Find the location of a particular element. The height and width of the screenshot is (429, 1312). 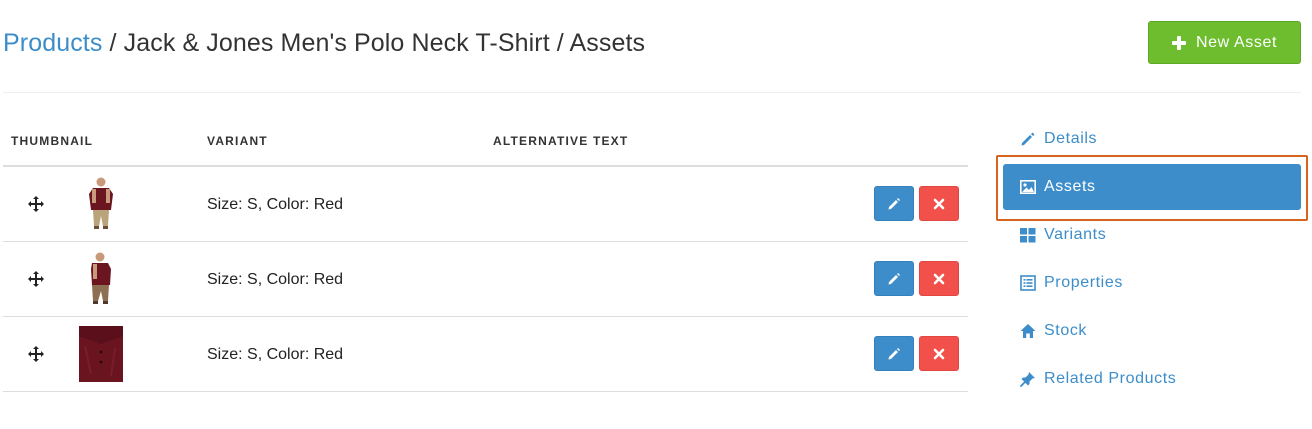

column-header-alternative-text: ALTERNATIVE TEXT is located at coordinates (561, 141).